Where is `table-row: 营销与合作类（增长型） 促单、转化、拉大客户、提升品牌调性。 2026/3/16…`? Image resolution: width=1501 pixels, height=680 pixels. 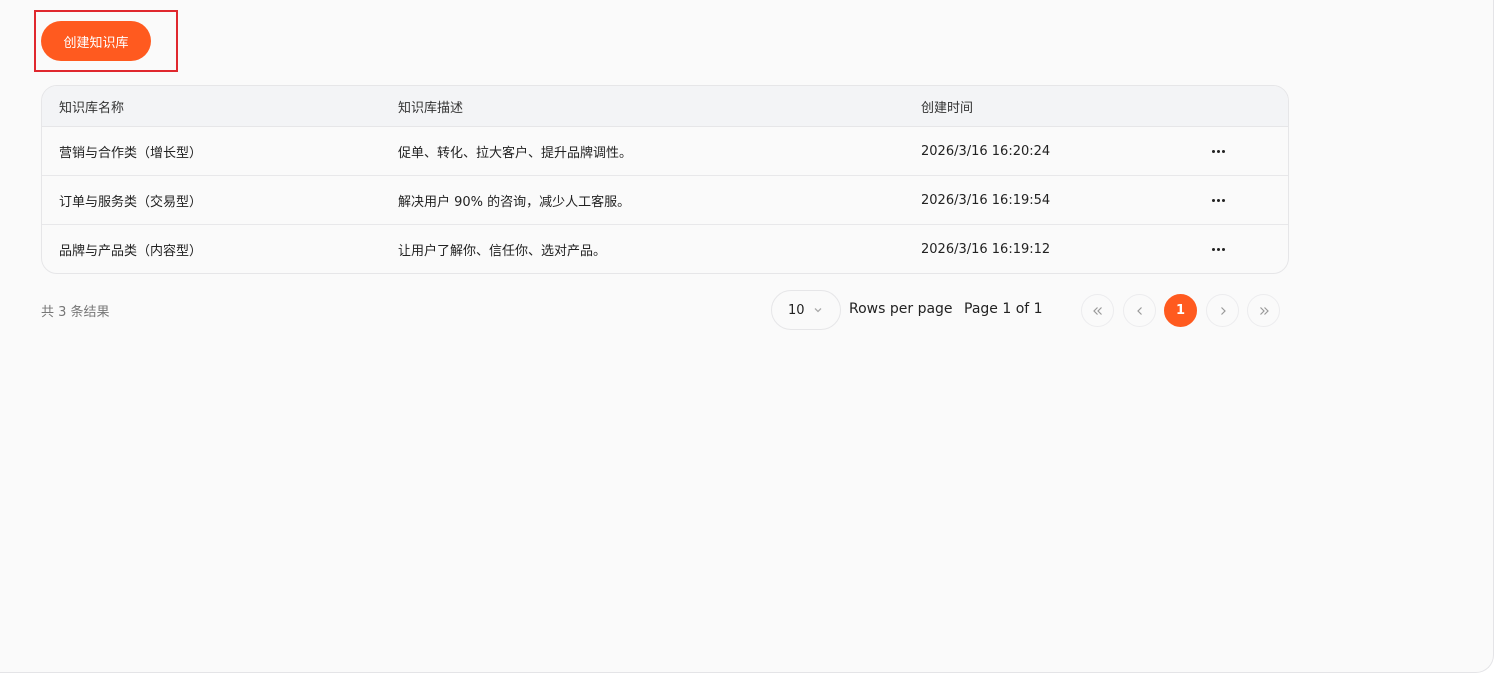
table-row: 营销与合作类（增长型） 促单、转化、拉大客户、提升品牌调性。 2026/3/16… is located at coordinates (665, 151).